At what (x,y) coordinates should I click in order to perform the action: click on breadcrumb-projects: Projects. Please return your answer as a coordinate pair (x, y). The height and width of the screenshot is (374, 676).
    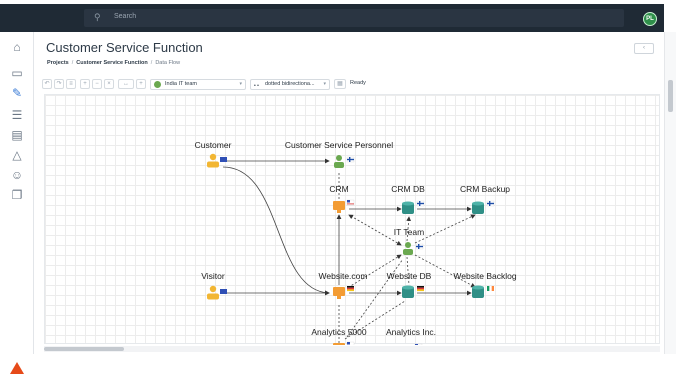
    Looking at the image, I should click on (58, 63).